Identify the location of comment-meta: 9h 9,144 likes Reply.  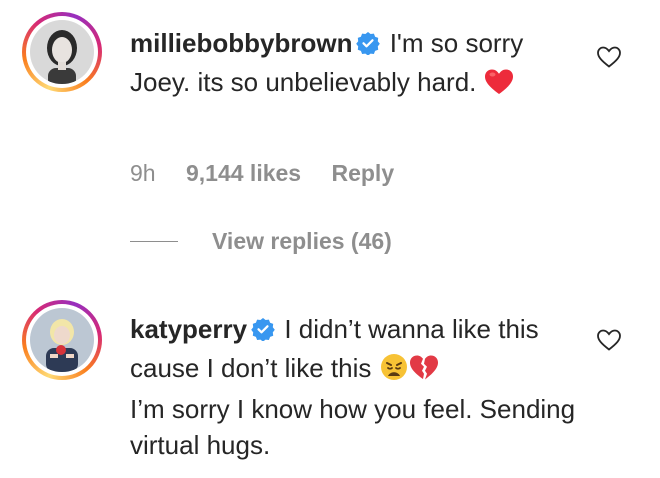
(274, 173).